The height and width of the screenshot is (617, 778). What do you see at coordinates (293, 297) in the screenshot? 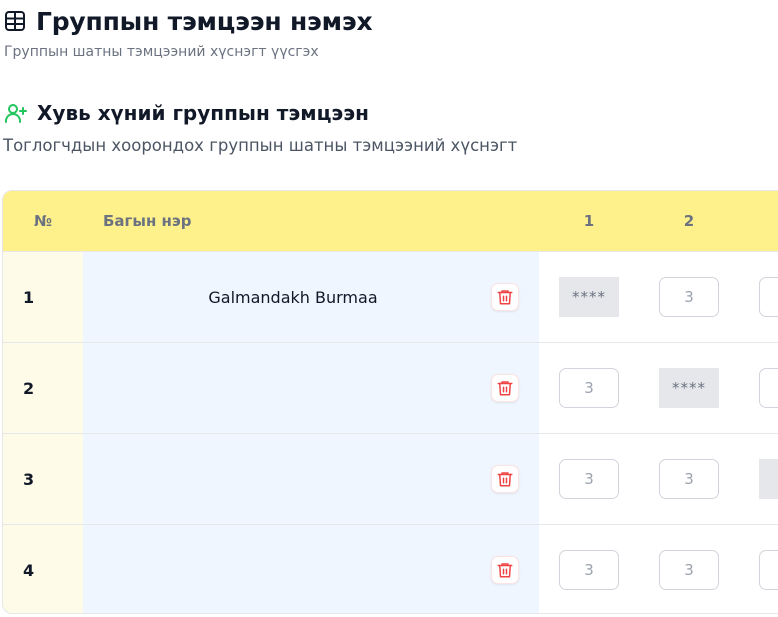
I see `team-name: Galmandakh Burmaa` at bounding box center [293, 297].